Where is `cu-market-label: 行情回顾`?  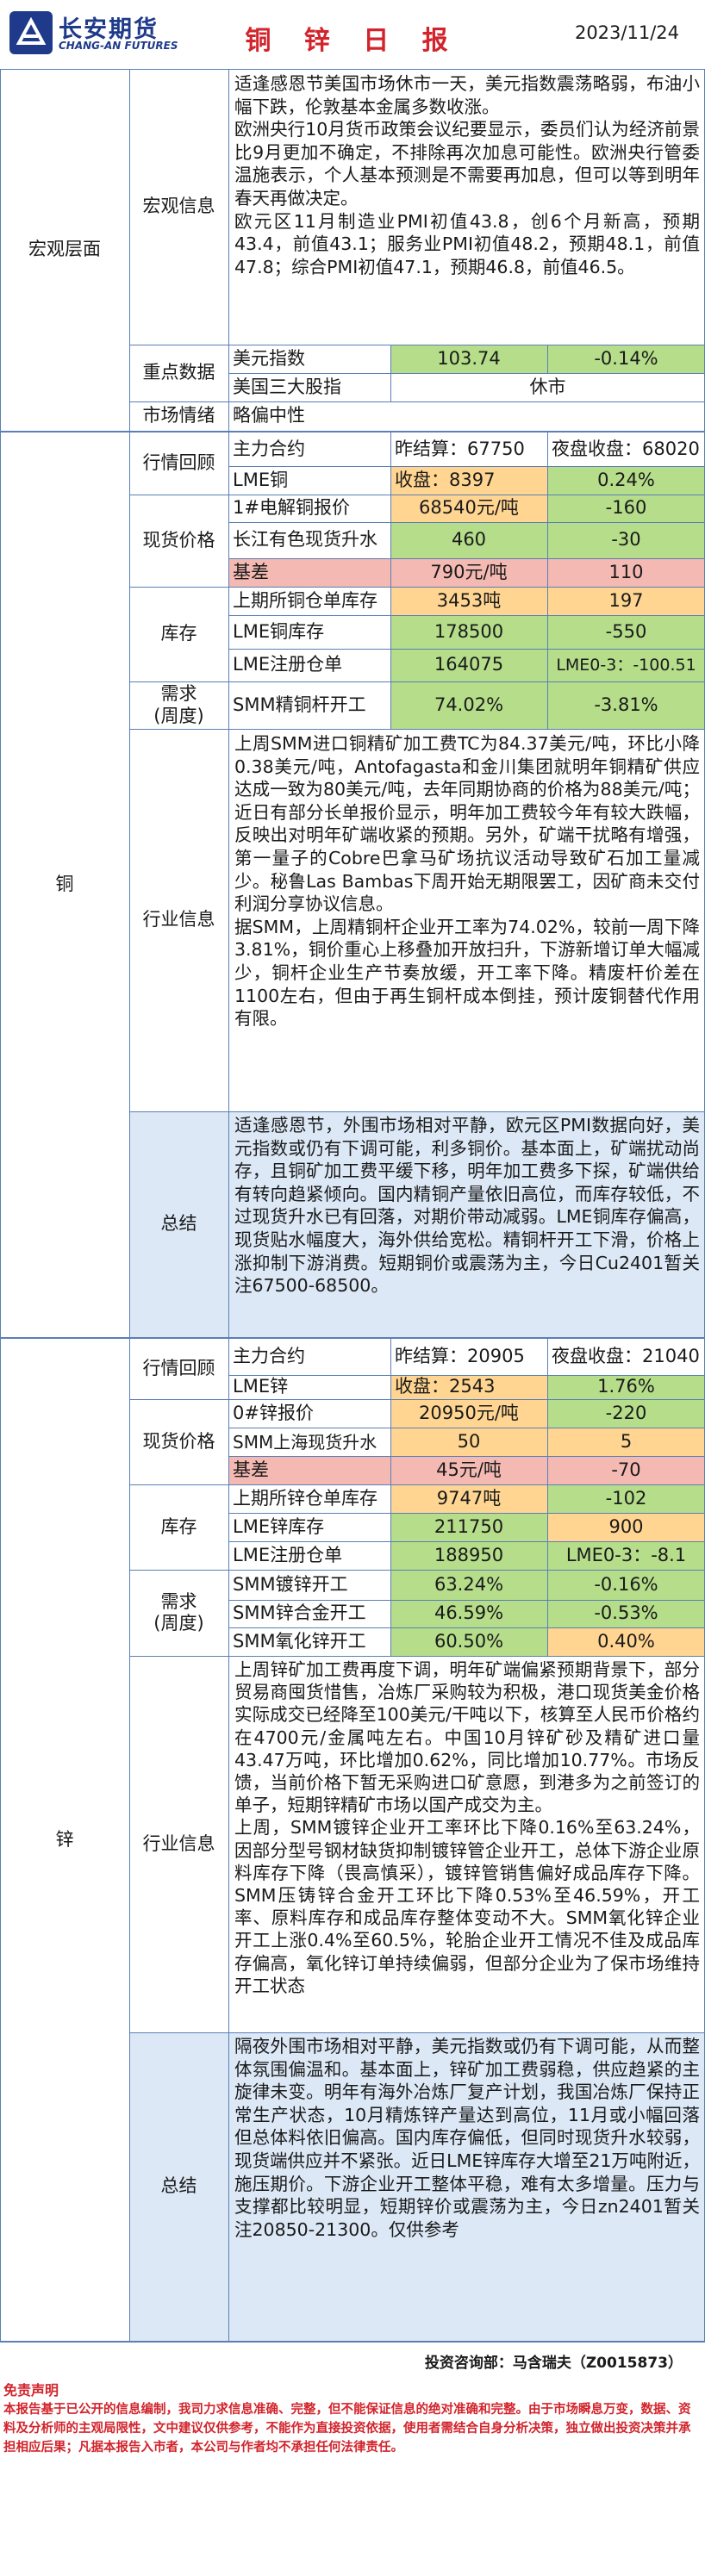 cu-market-label: 行情回顾 is located at coordinates (178, 463).